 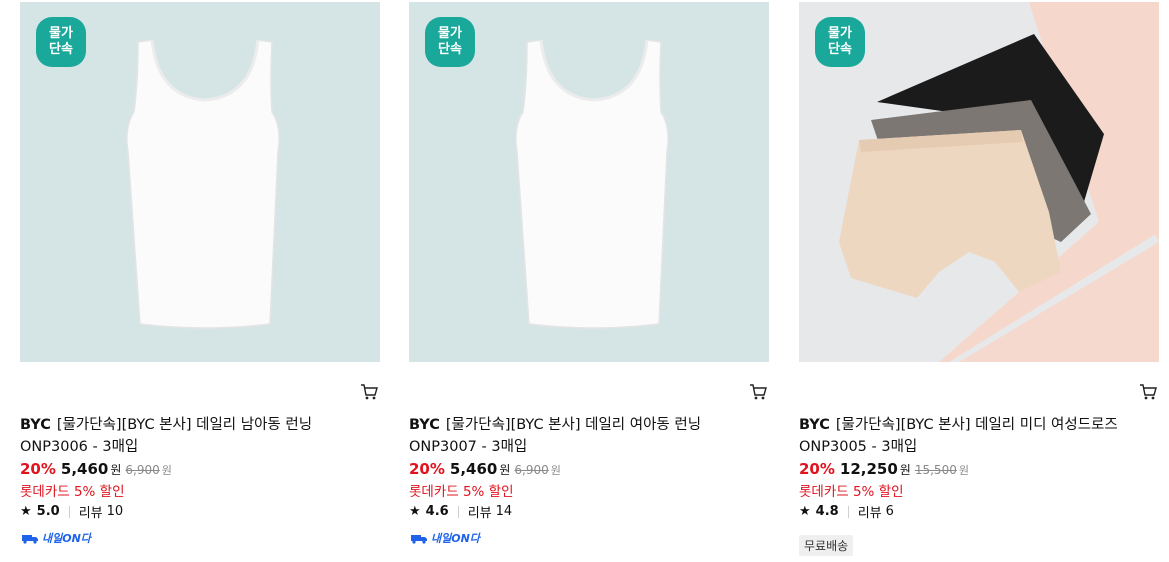 I want to click on product-name: [물가단속][BYC 본사] 데일리 여아동 런닝 ONP3007 - 3매입, so click(x=555, y=436).